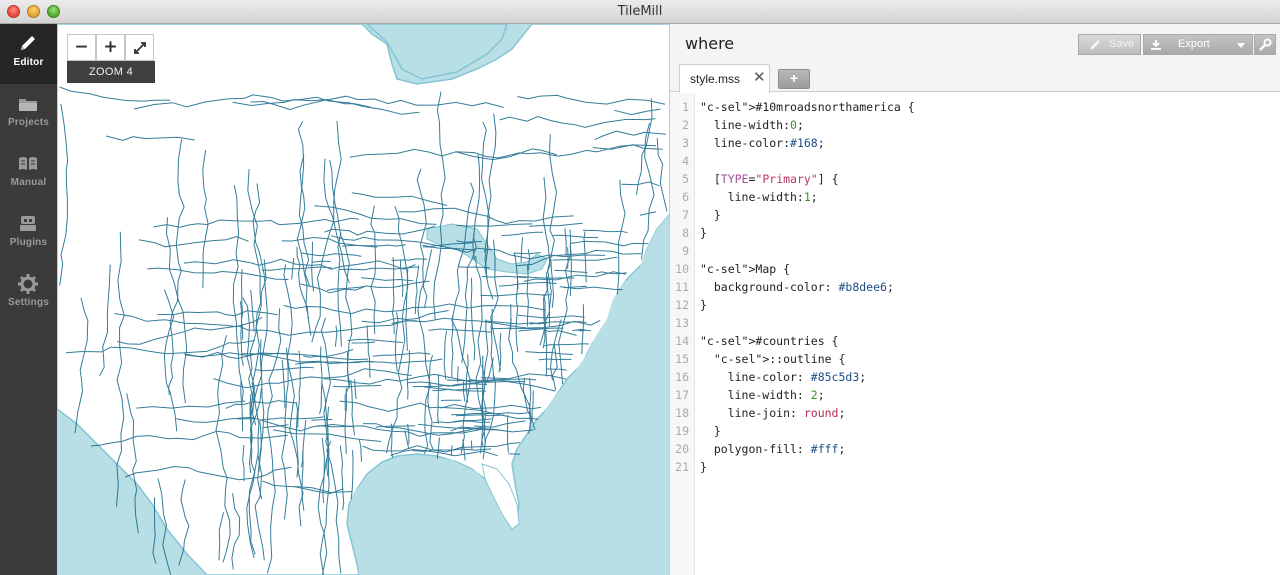 The image size is (1280, 575). Describe the element at coordinates (28, 182) in the screenshot. I see `sidebar-item-label: Manual` at that location.